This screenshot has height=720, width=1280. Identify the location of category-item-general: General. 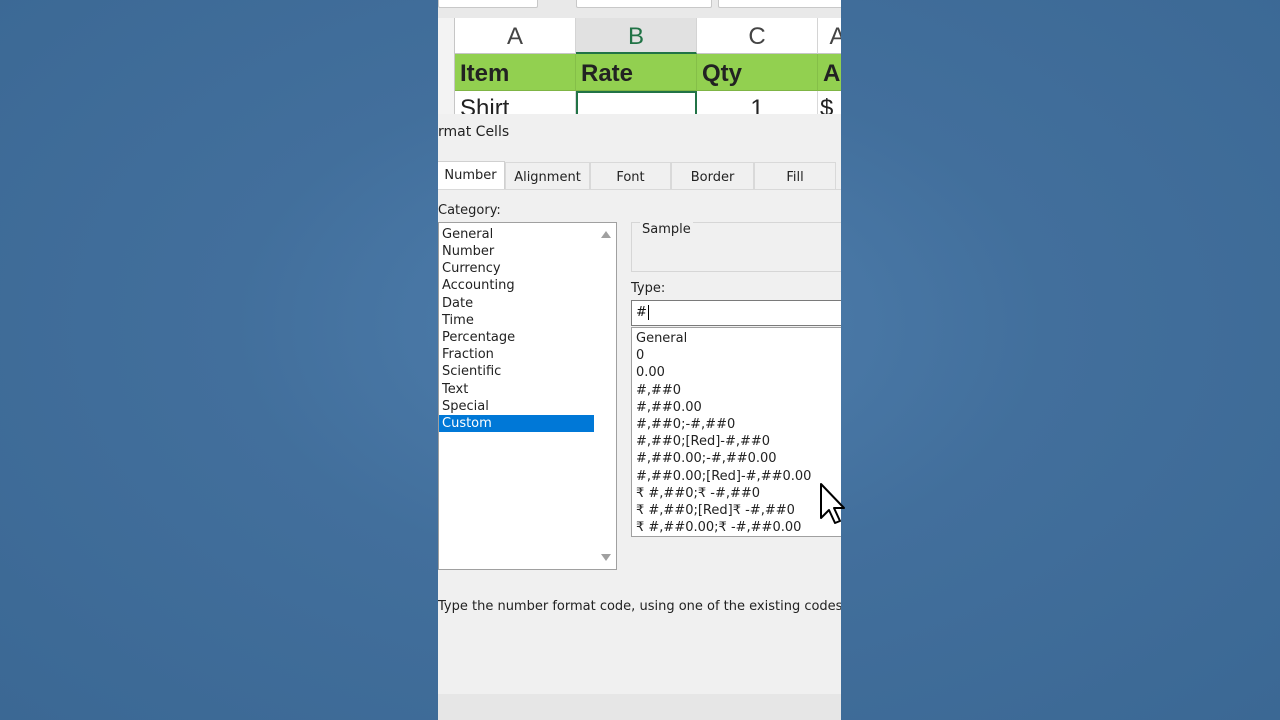
(516, 234).